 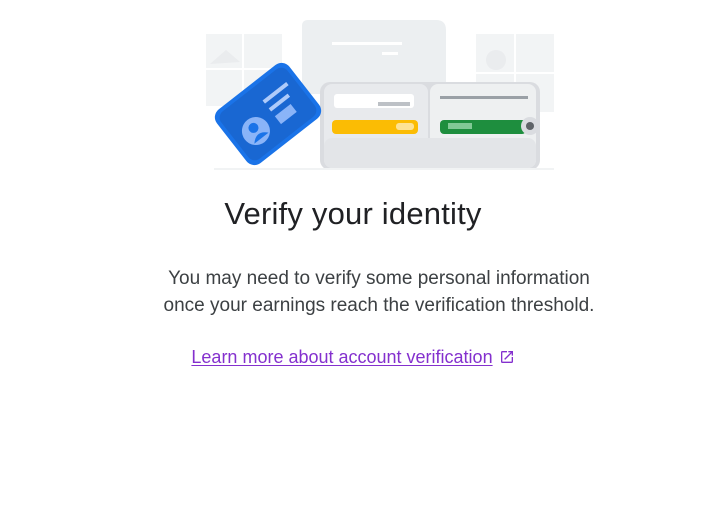 I want to click on page-title: Verify your identity, so click(x=353, y=213).